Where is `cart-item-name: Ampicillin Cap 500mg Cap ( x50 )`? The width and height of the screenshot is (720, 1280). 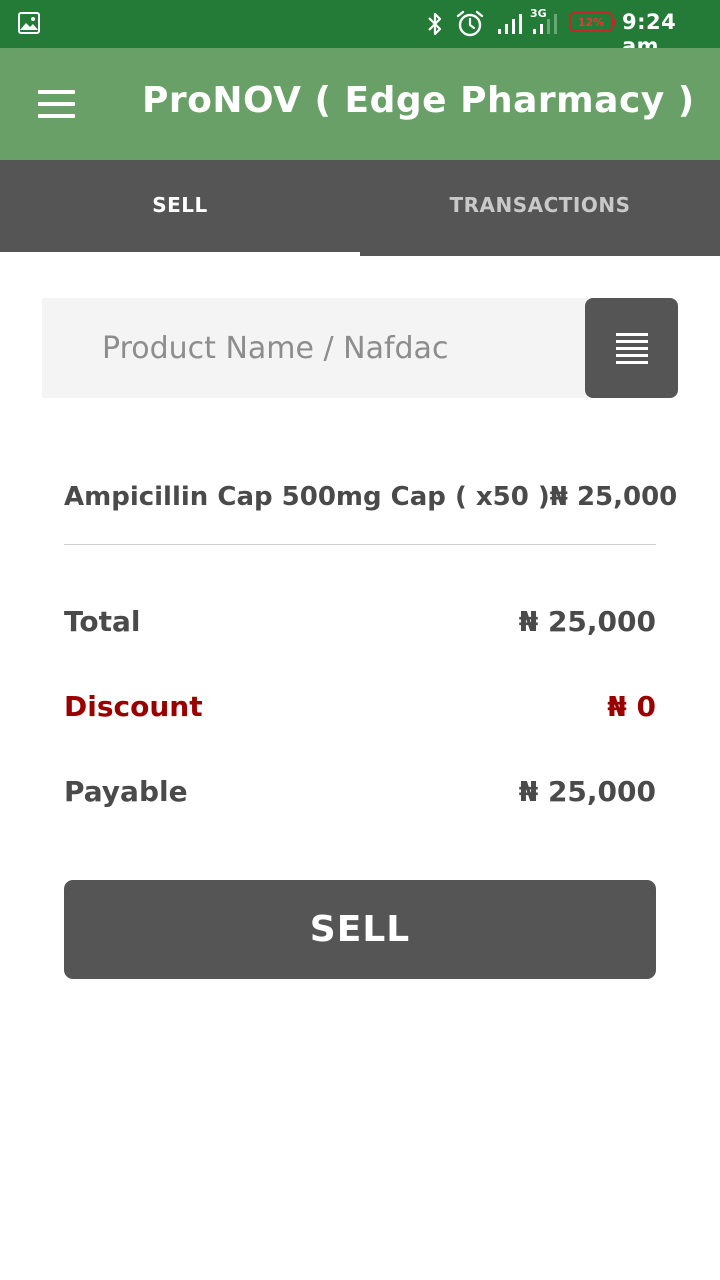
cart-item-name: Ampicillin Cap 500mg Cap ( x50 ) is located at coordinates (307, 497).